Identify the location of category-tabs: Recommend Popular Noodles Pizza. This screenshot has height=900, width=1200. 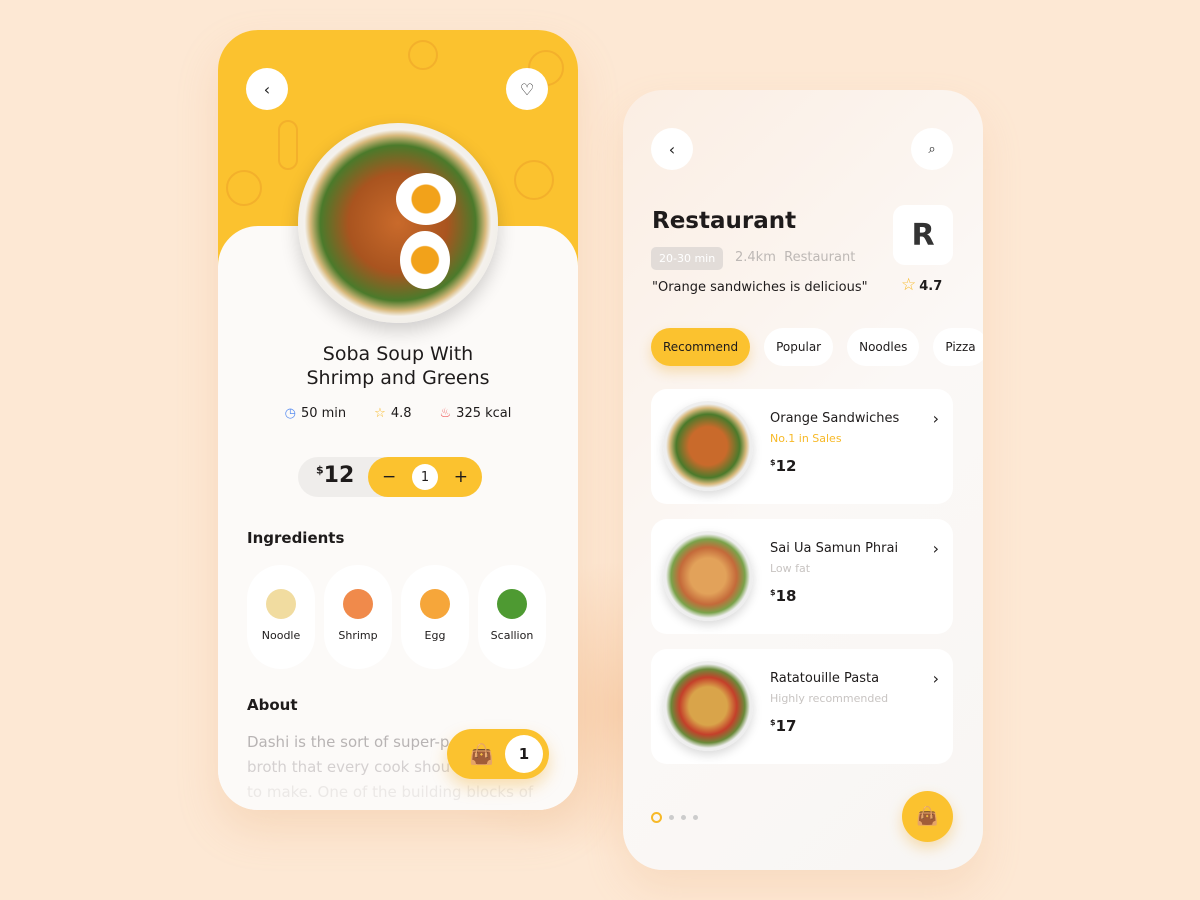
(817, 347).